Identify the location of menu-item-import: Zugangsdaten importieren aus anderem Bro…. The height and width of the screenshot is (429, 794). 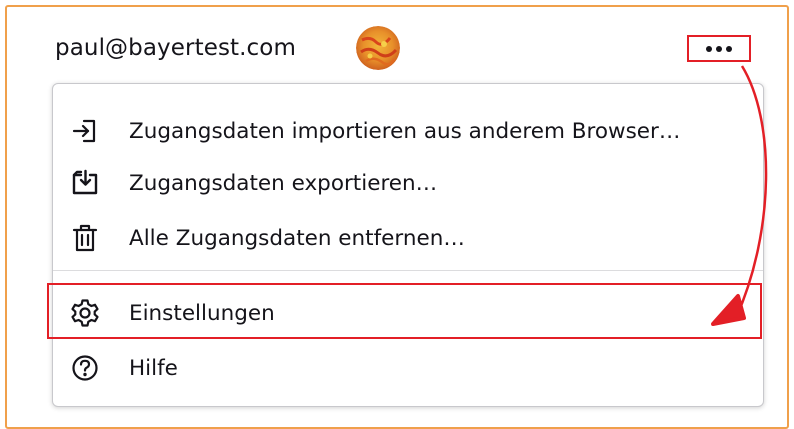
(408, 131).